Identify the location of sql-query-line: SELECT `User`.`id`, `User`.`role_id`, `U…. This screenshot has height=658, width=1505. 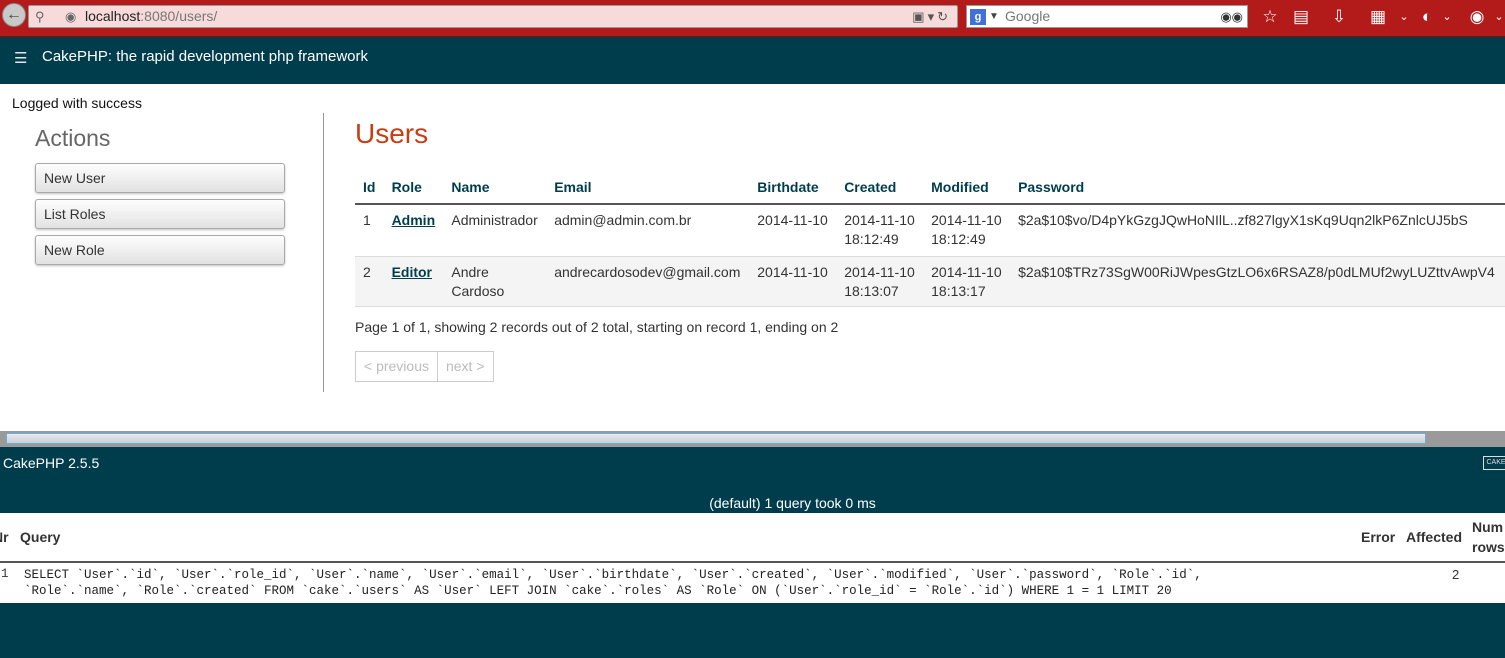
(613, 575).